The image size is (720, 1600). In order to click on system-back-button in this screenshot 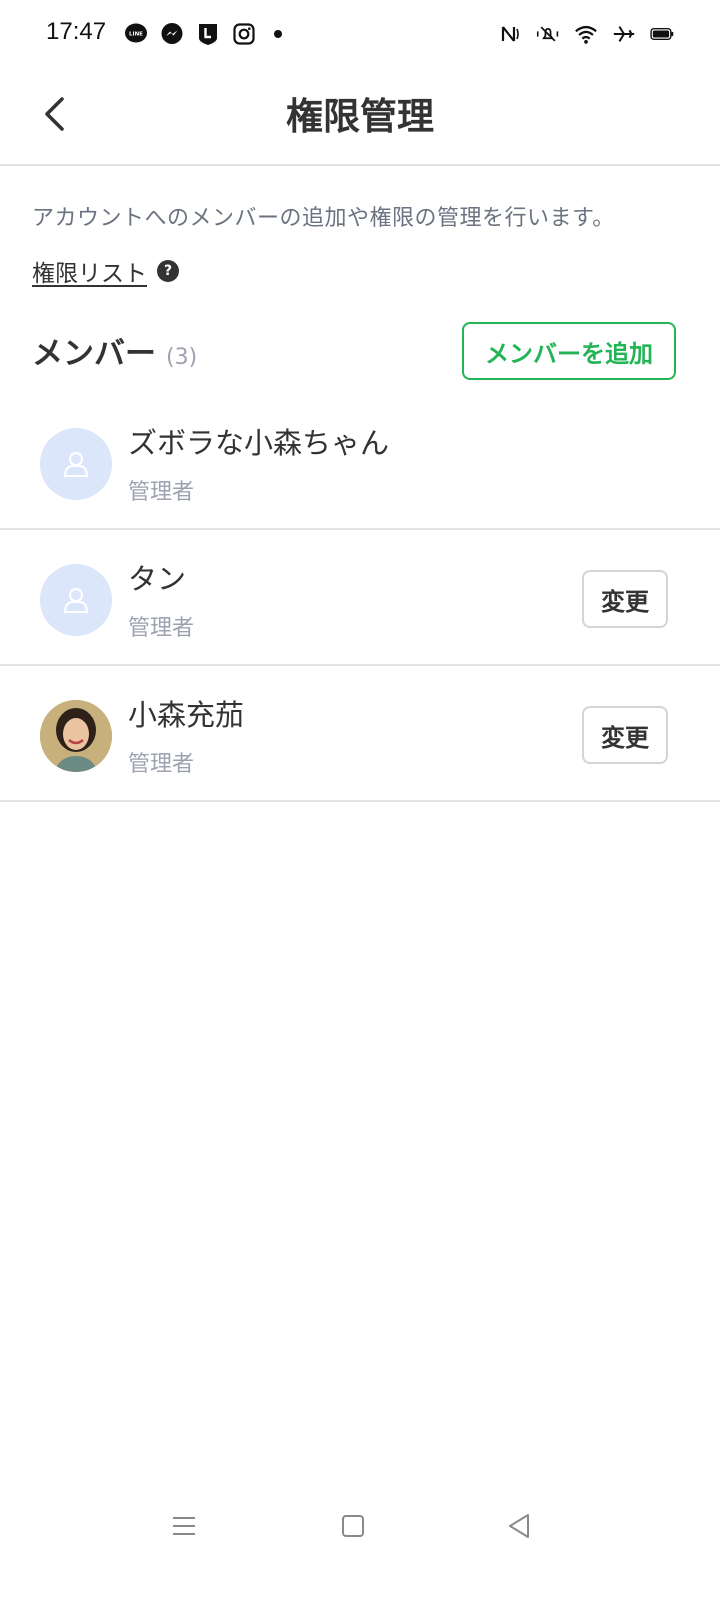, I will do `click(520, 1526)`.